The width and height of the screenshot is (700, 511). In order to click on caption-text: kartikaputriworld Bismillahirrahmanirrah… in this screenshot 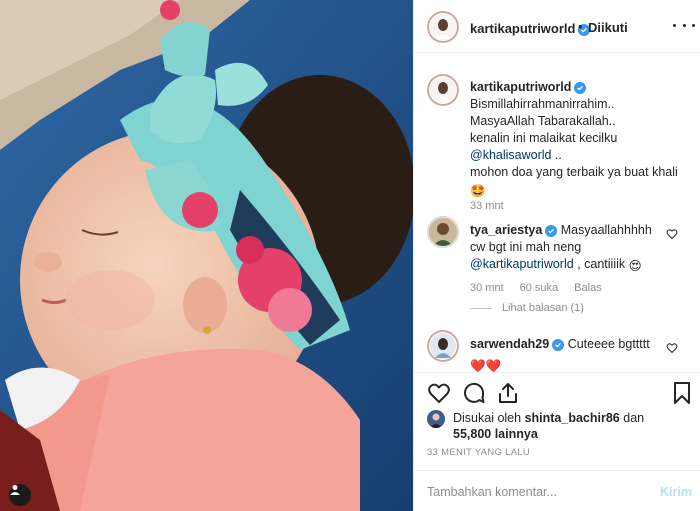, I will do `click(575, 139)`.